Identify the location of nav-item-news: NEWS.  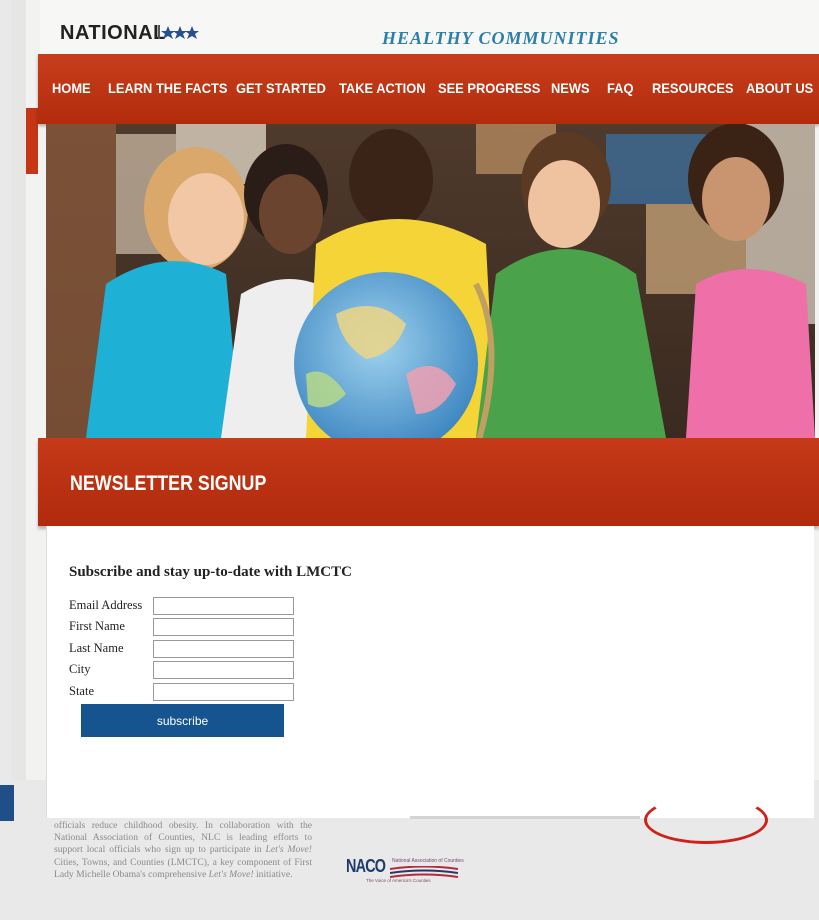
(570, 88).